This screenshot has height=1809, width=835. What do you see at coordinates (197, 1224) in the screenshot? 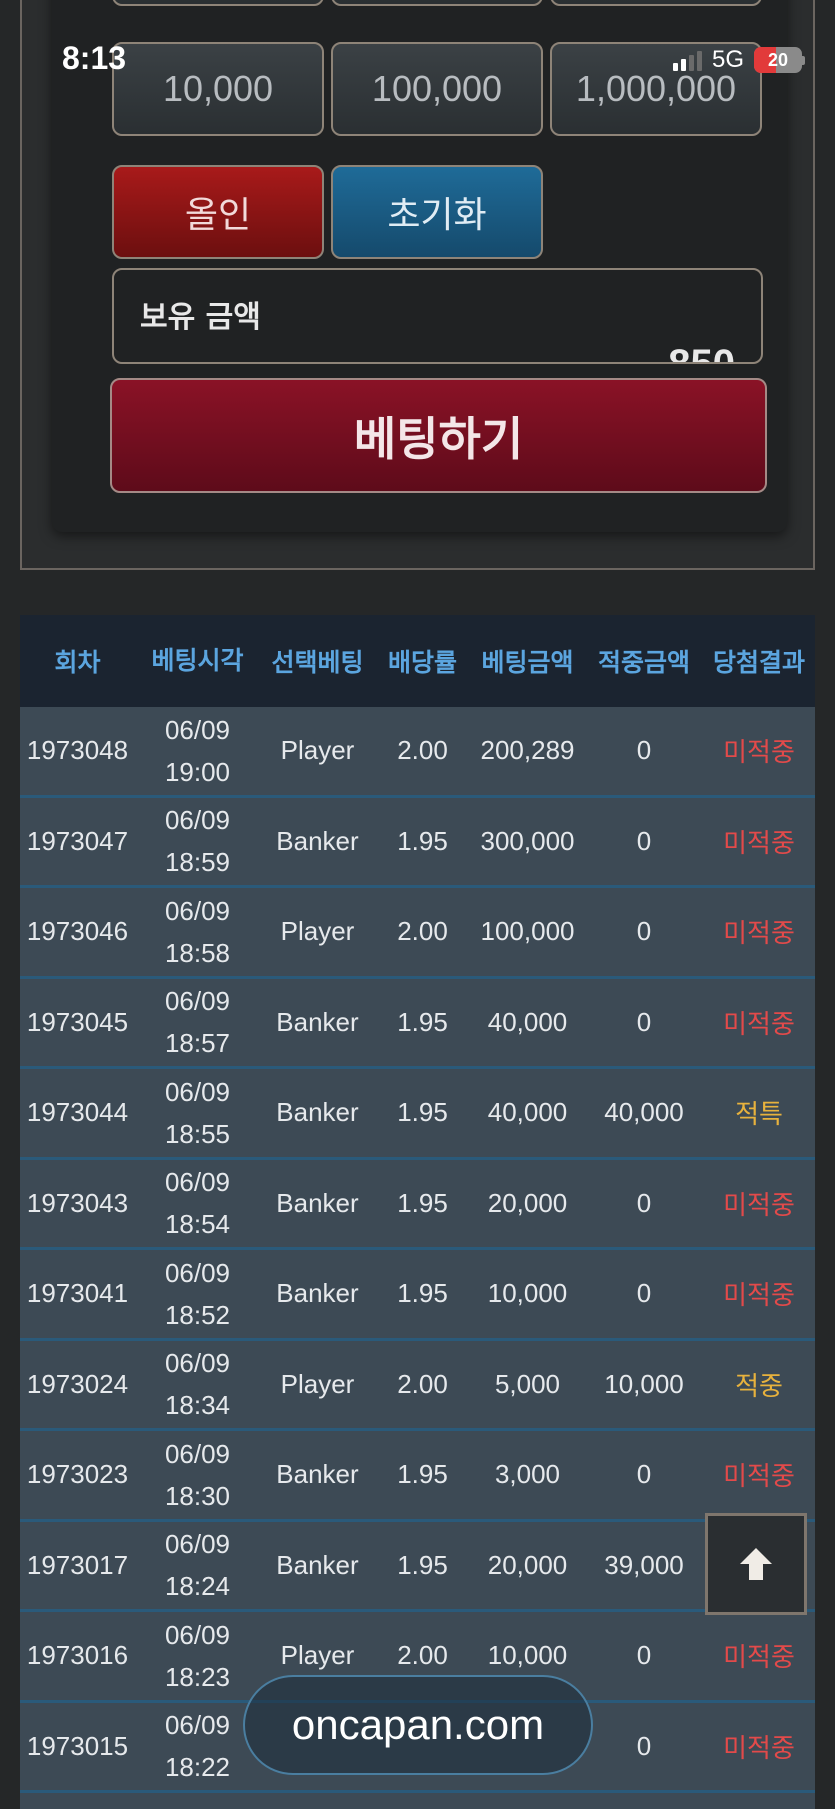
I see `cell-time: 18:54` at bounding box center [197, 1224].